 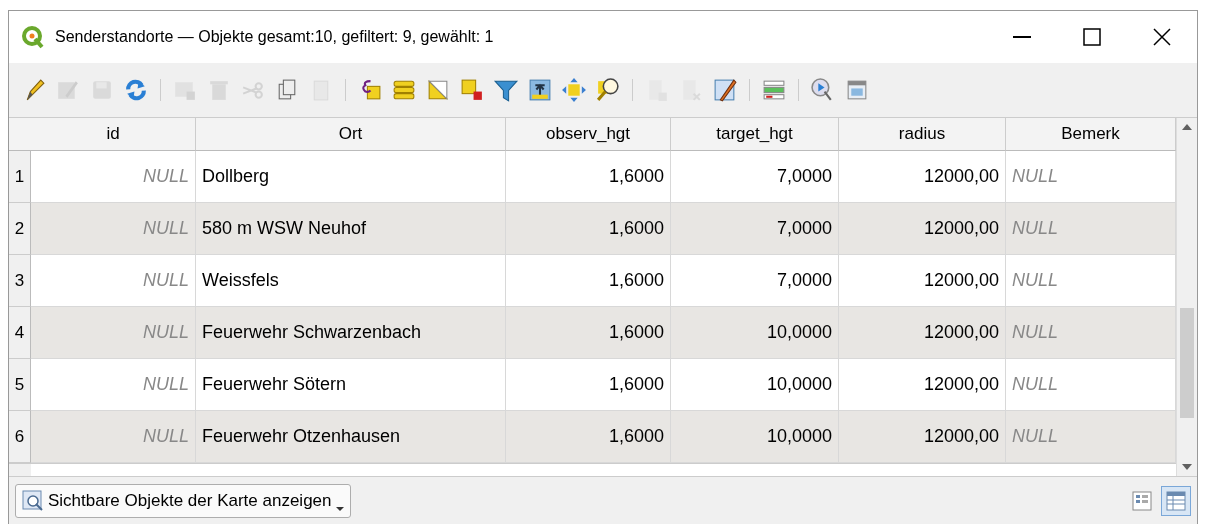 I want to click on scroll-down-icon, so click(x=1187, y=467).